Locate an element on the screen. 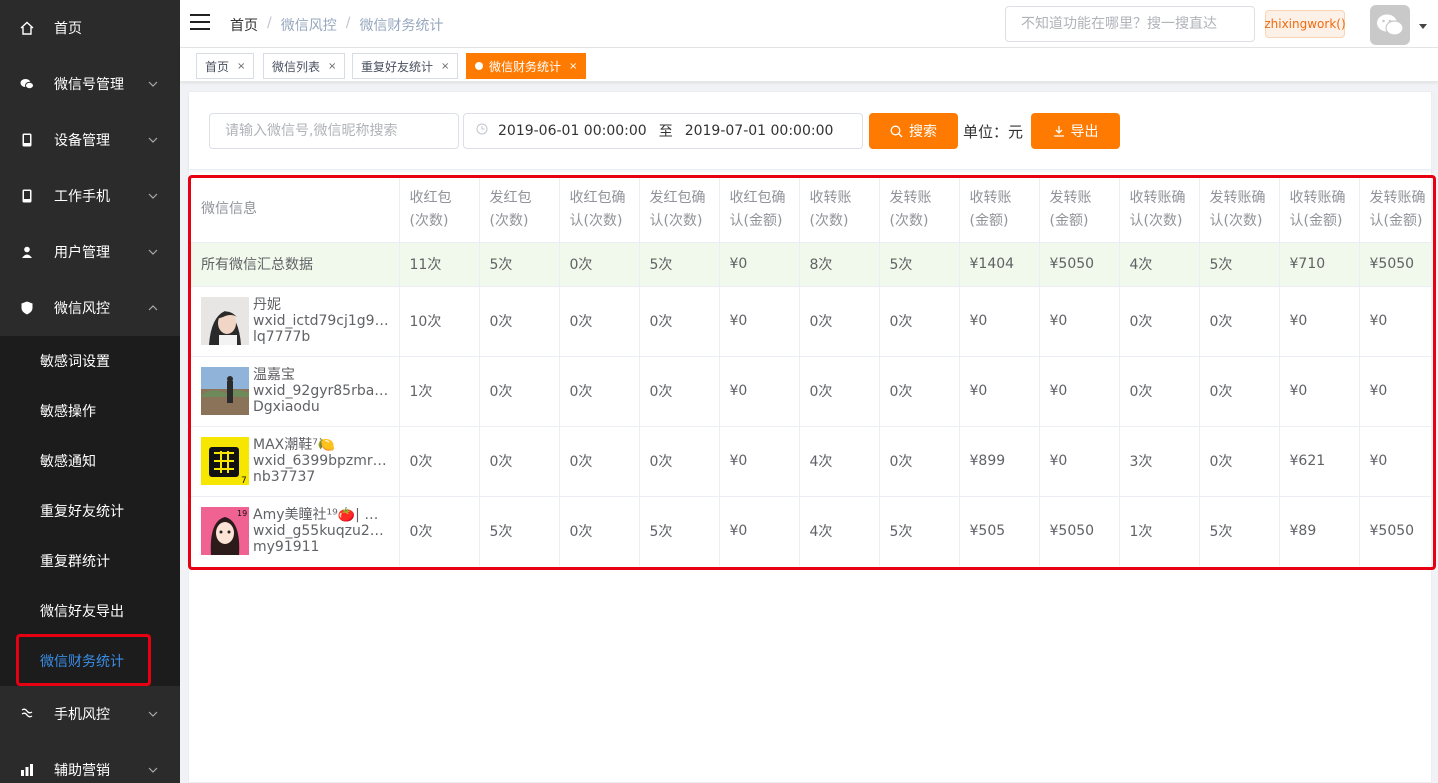 The image size is (1438, 783). shield-icon is located at coordinates (27, 308).